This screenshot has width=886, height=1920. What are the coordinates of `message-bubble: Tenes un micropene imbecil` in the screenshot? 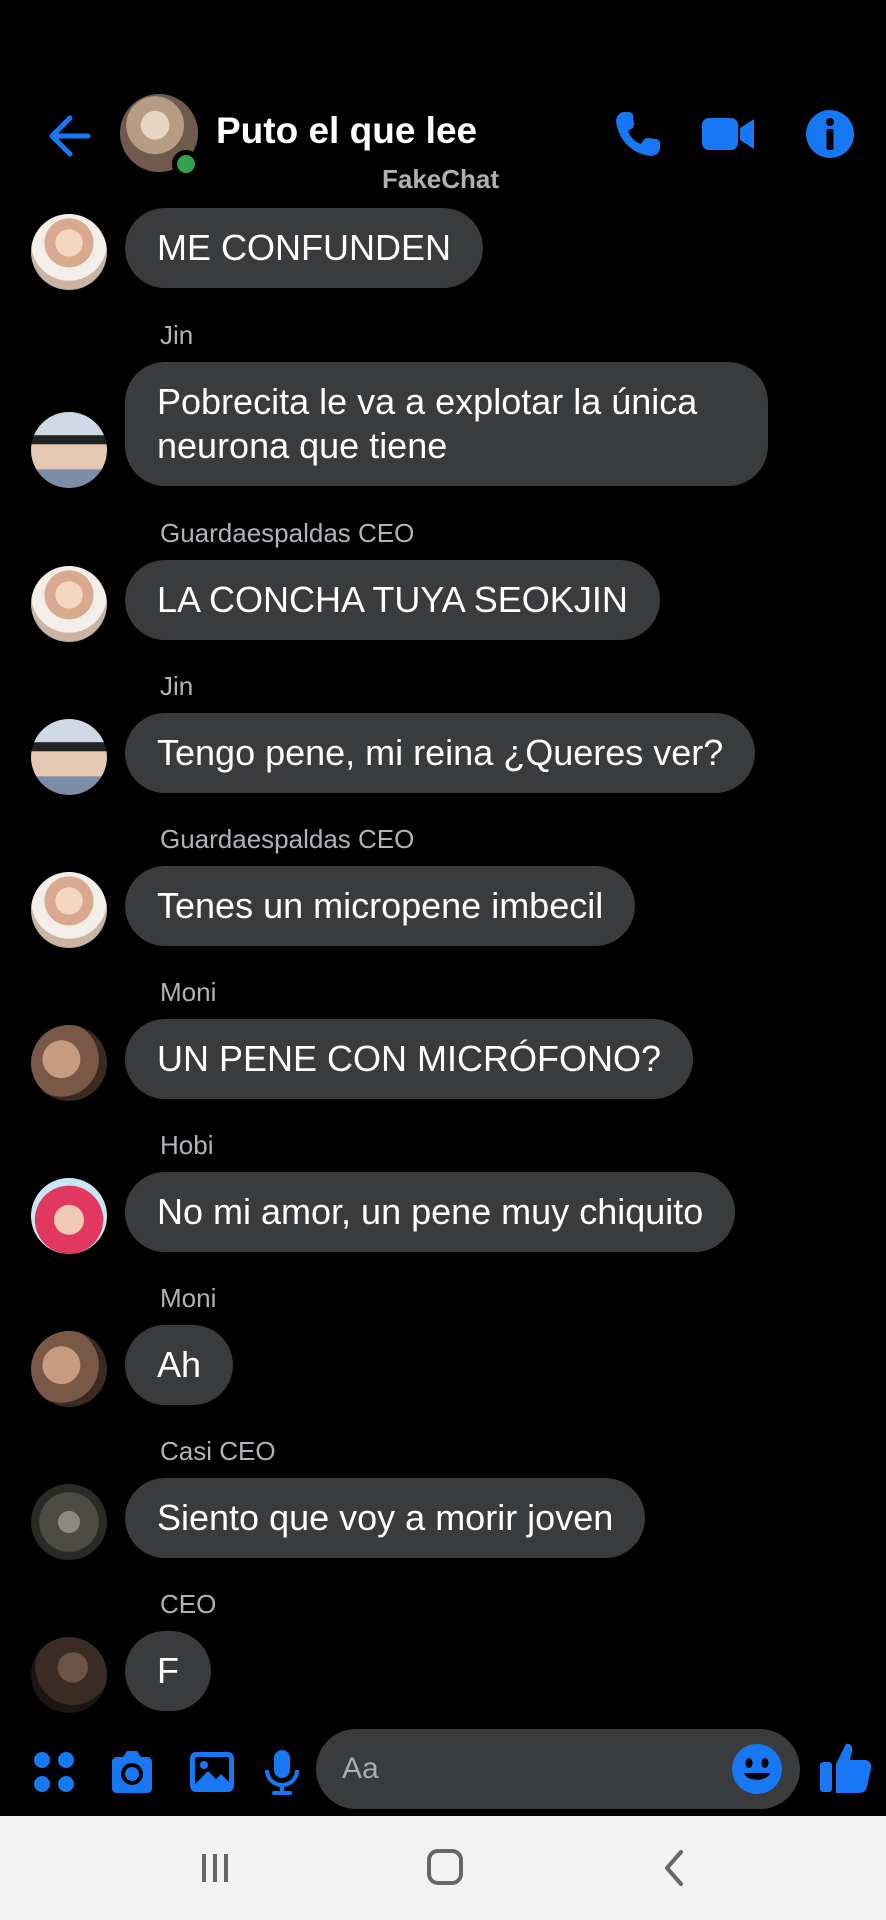 It's located at (380, 906).